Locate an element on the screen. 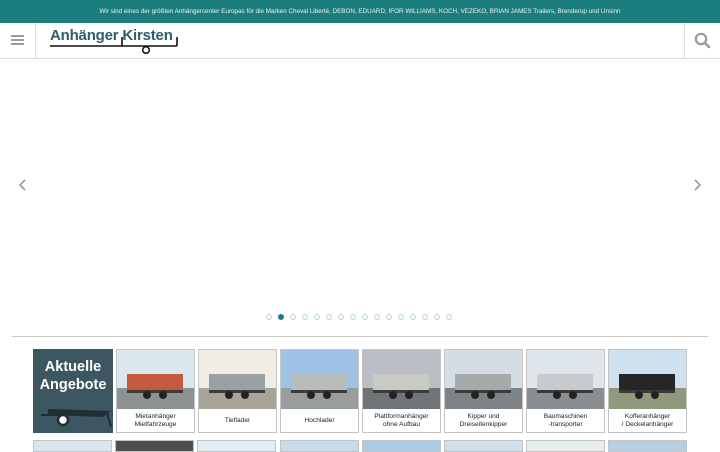 The width and height of the screenshot is (720, 452). section-divider is located at coordinates (360, 336).